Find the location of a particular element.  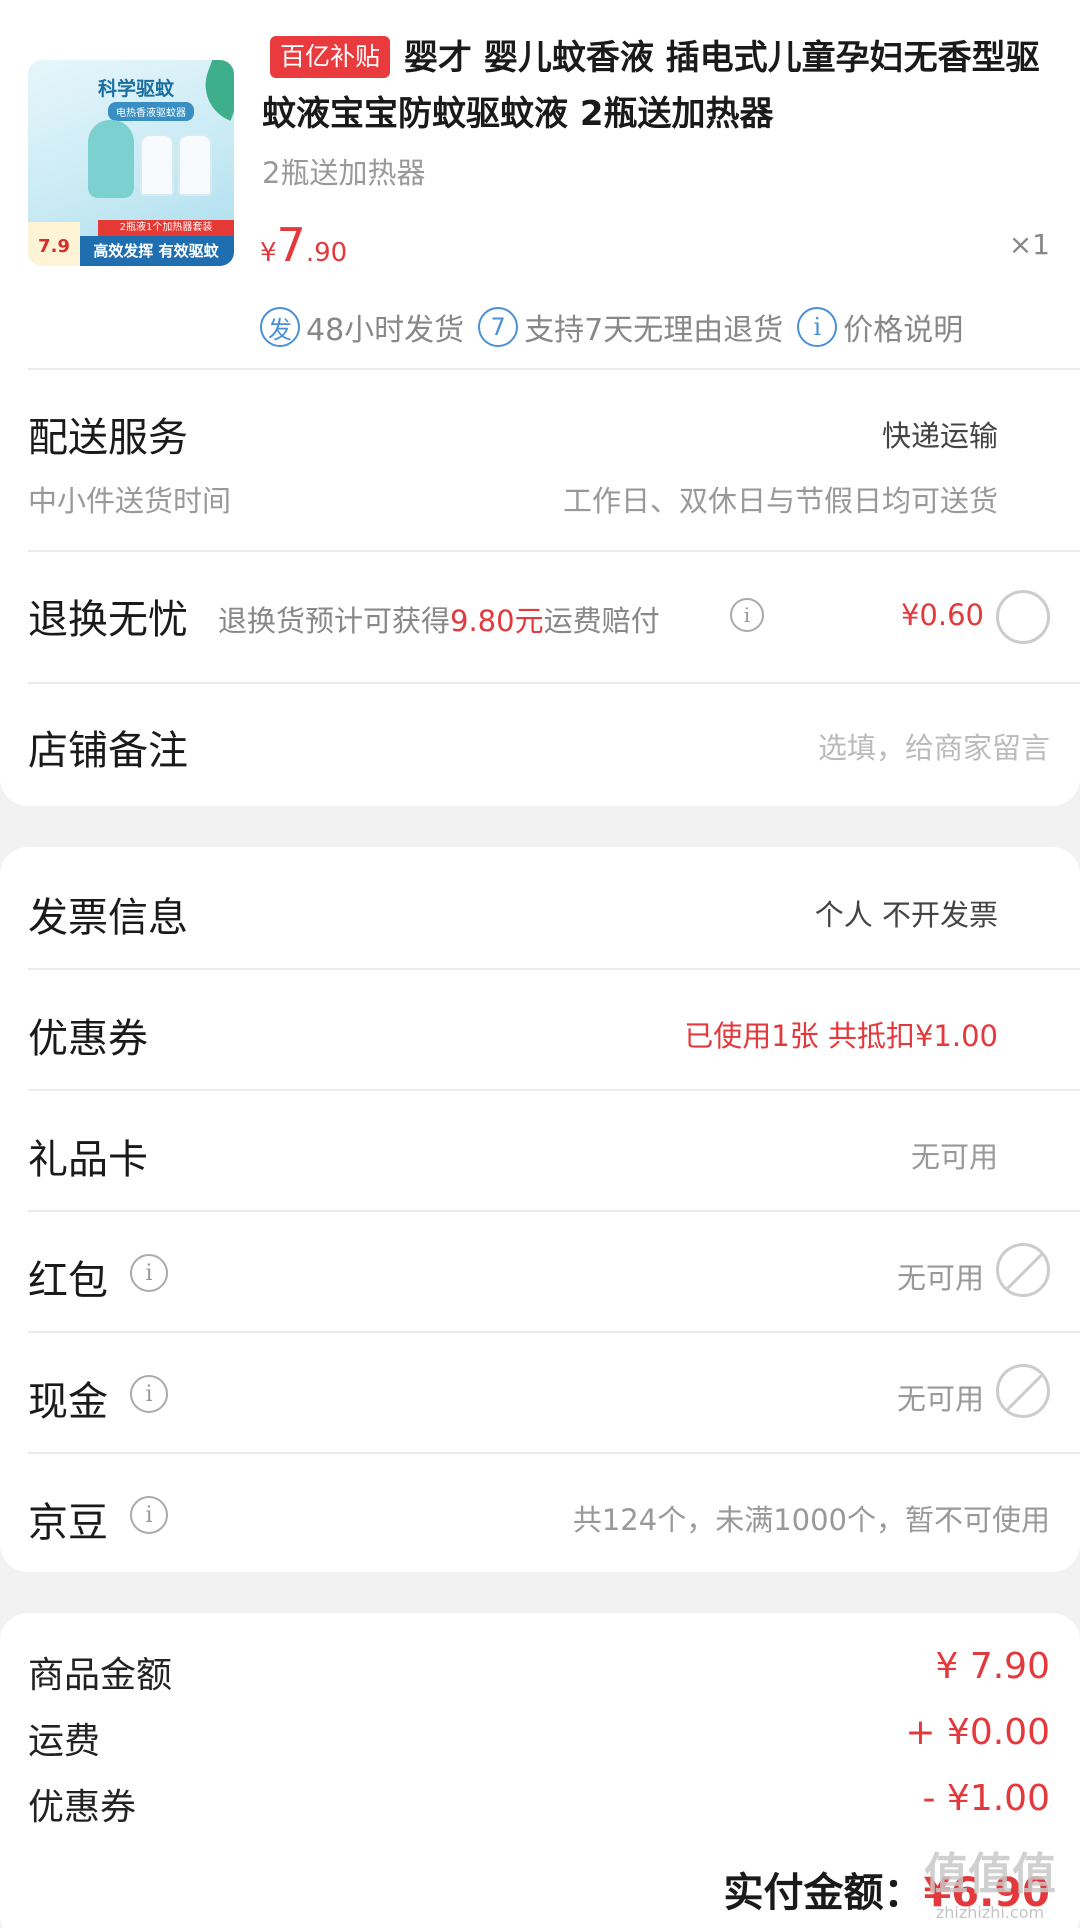

shop-note-input: 选填，给商家留言 is located at coordinates (934, 746).